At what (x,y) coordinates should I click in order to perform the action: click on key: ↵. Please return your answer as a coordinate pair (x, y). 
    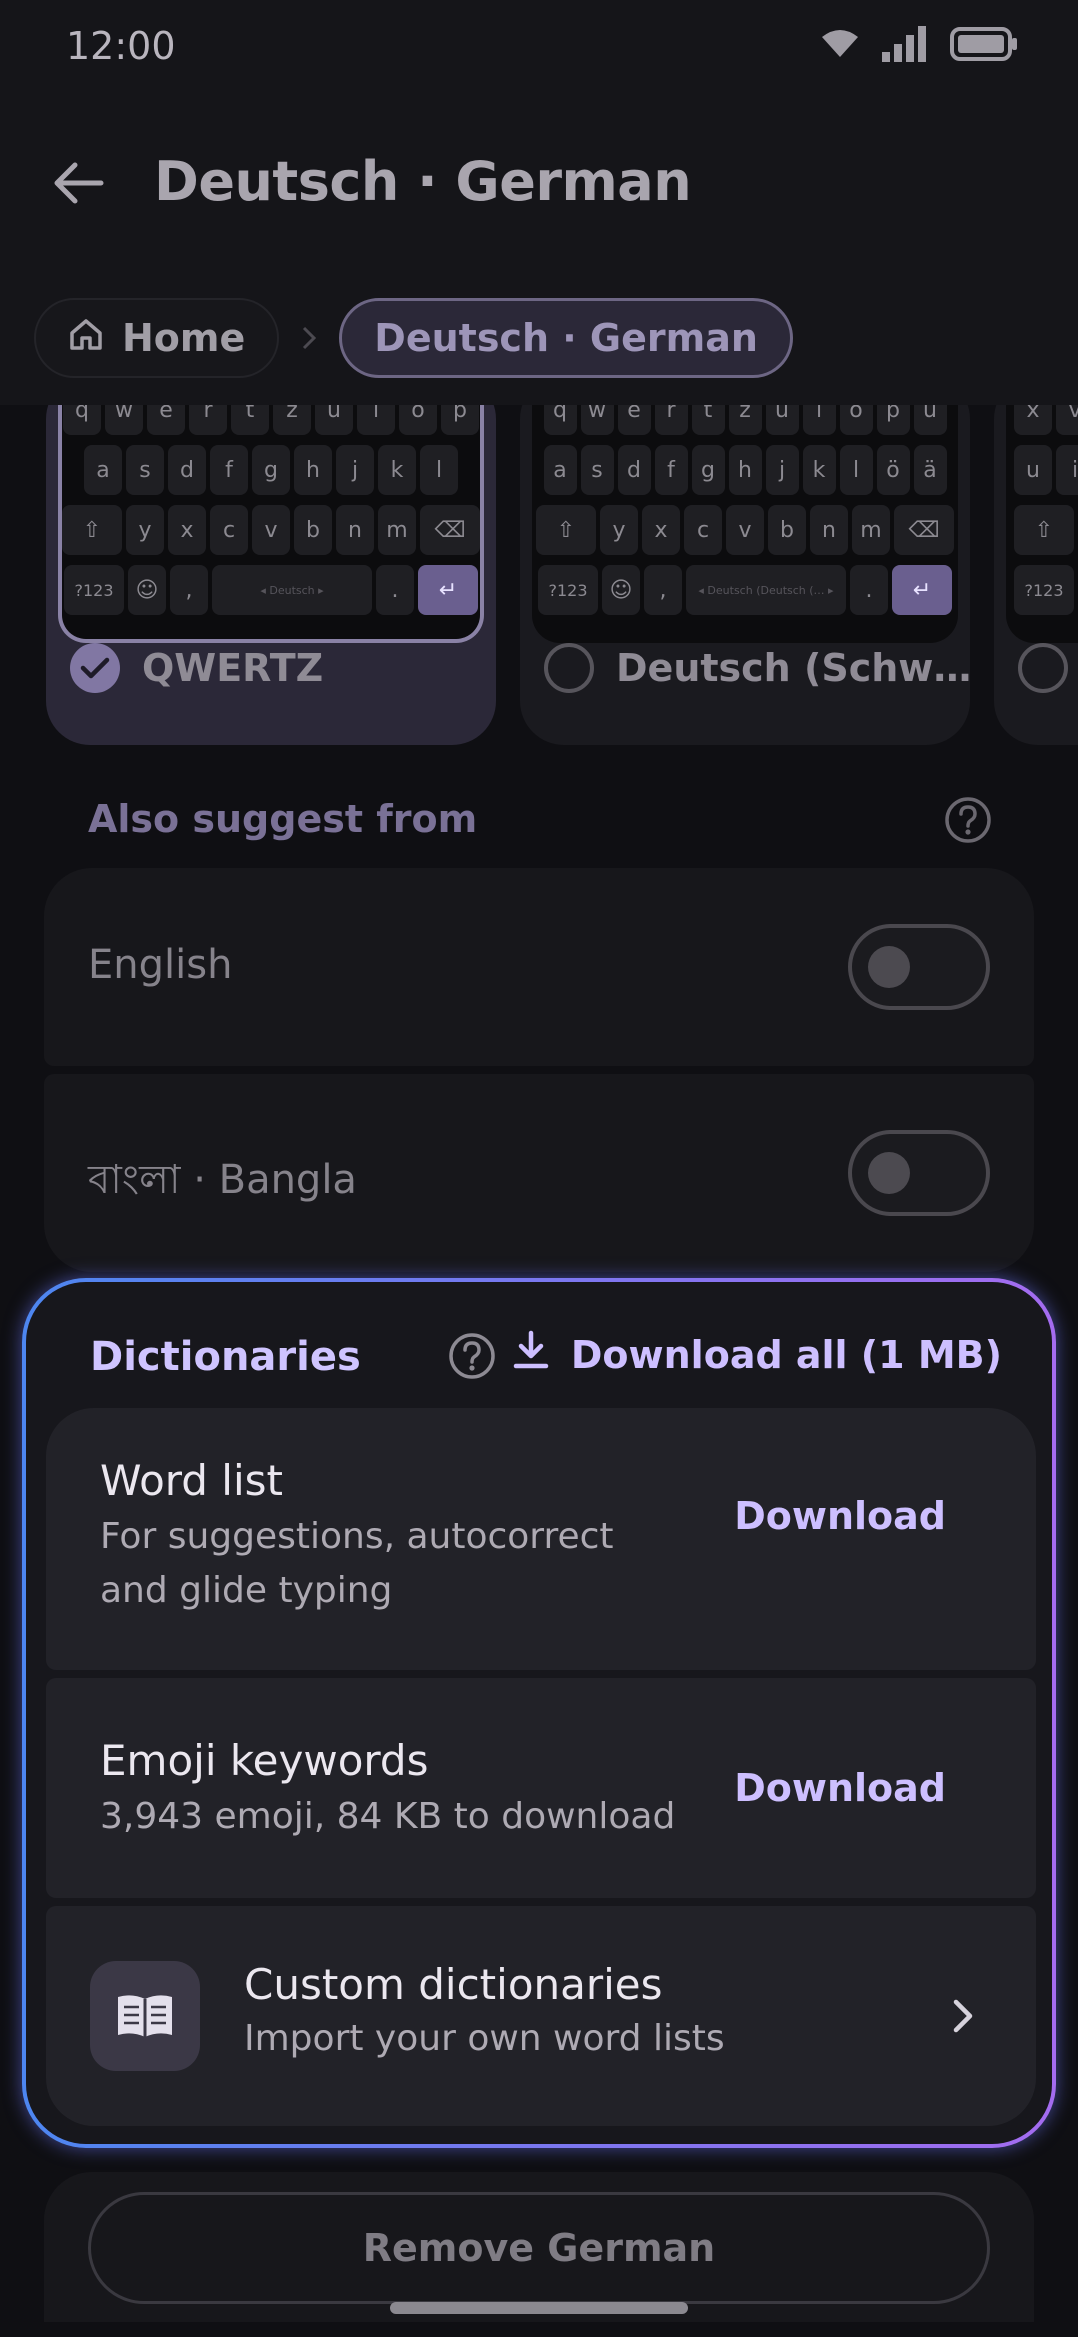
    Looking at the image, I should click on (922, 590).